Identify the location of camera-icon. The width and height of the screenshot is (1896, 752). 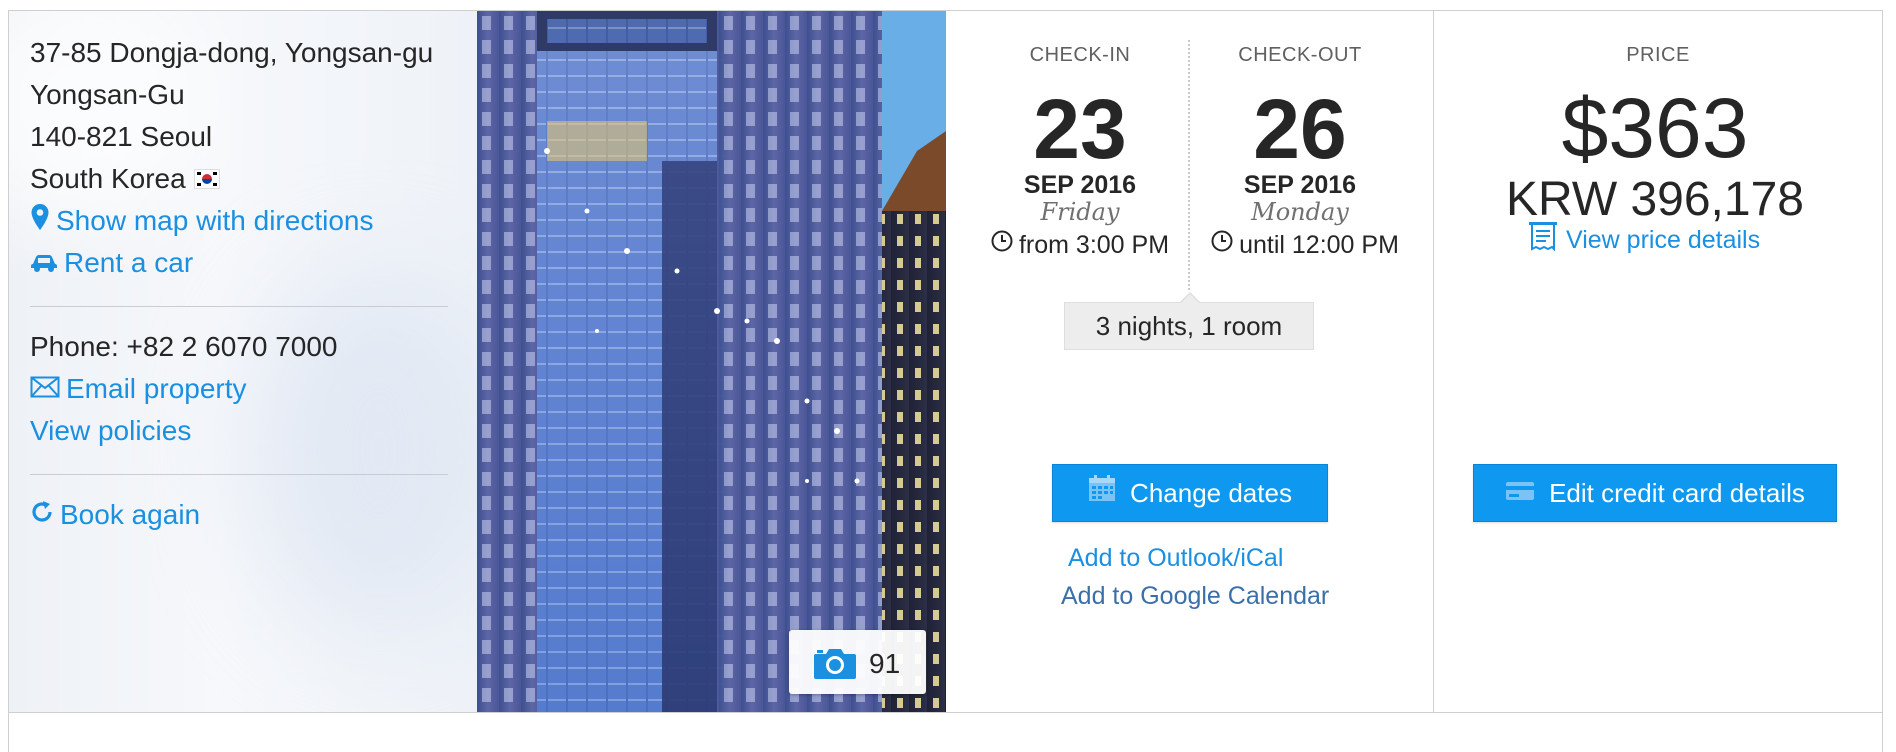
(835, 665).